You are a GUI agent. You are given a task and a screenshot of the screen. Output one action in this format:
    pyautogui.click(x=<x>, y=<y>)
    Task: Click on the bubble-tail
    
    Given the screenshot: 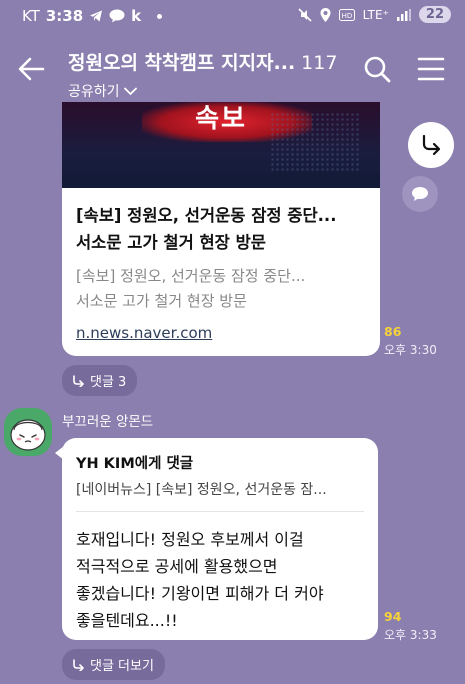 What is the action you would take?
    pyautogui.click(x=59, y=453)
    